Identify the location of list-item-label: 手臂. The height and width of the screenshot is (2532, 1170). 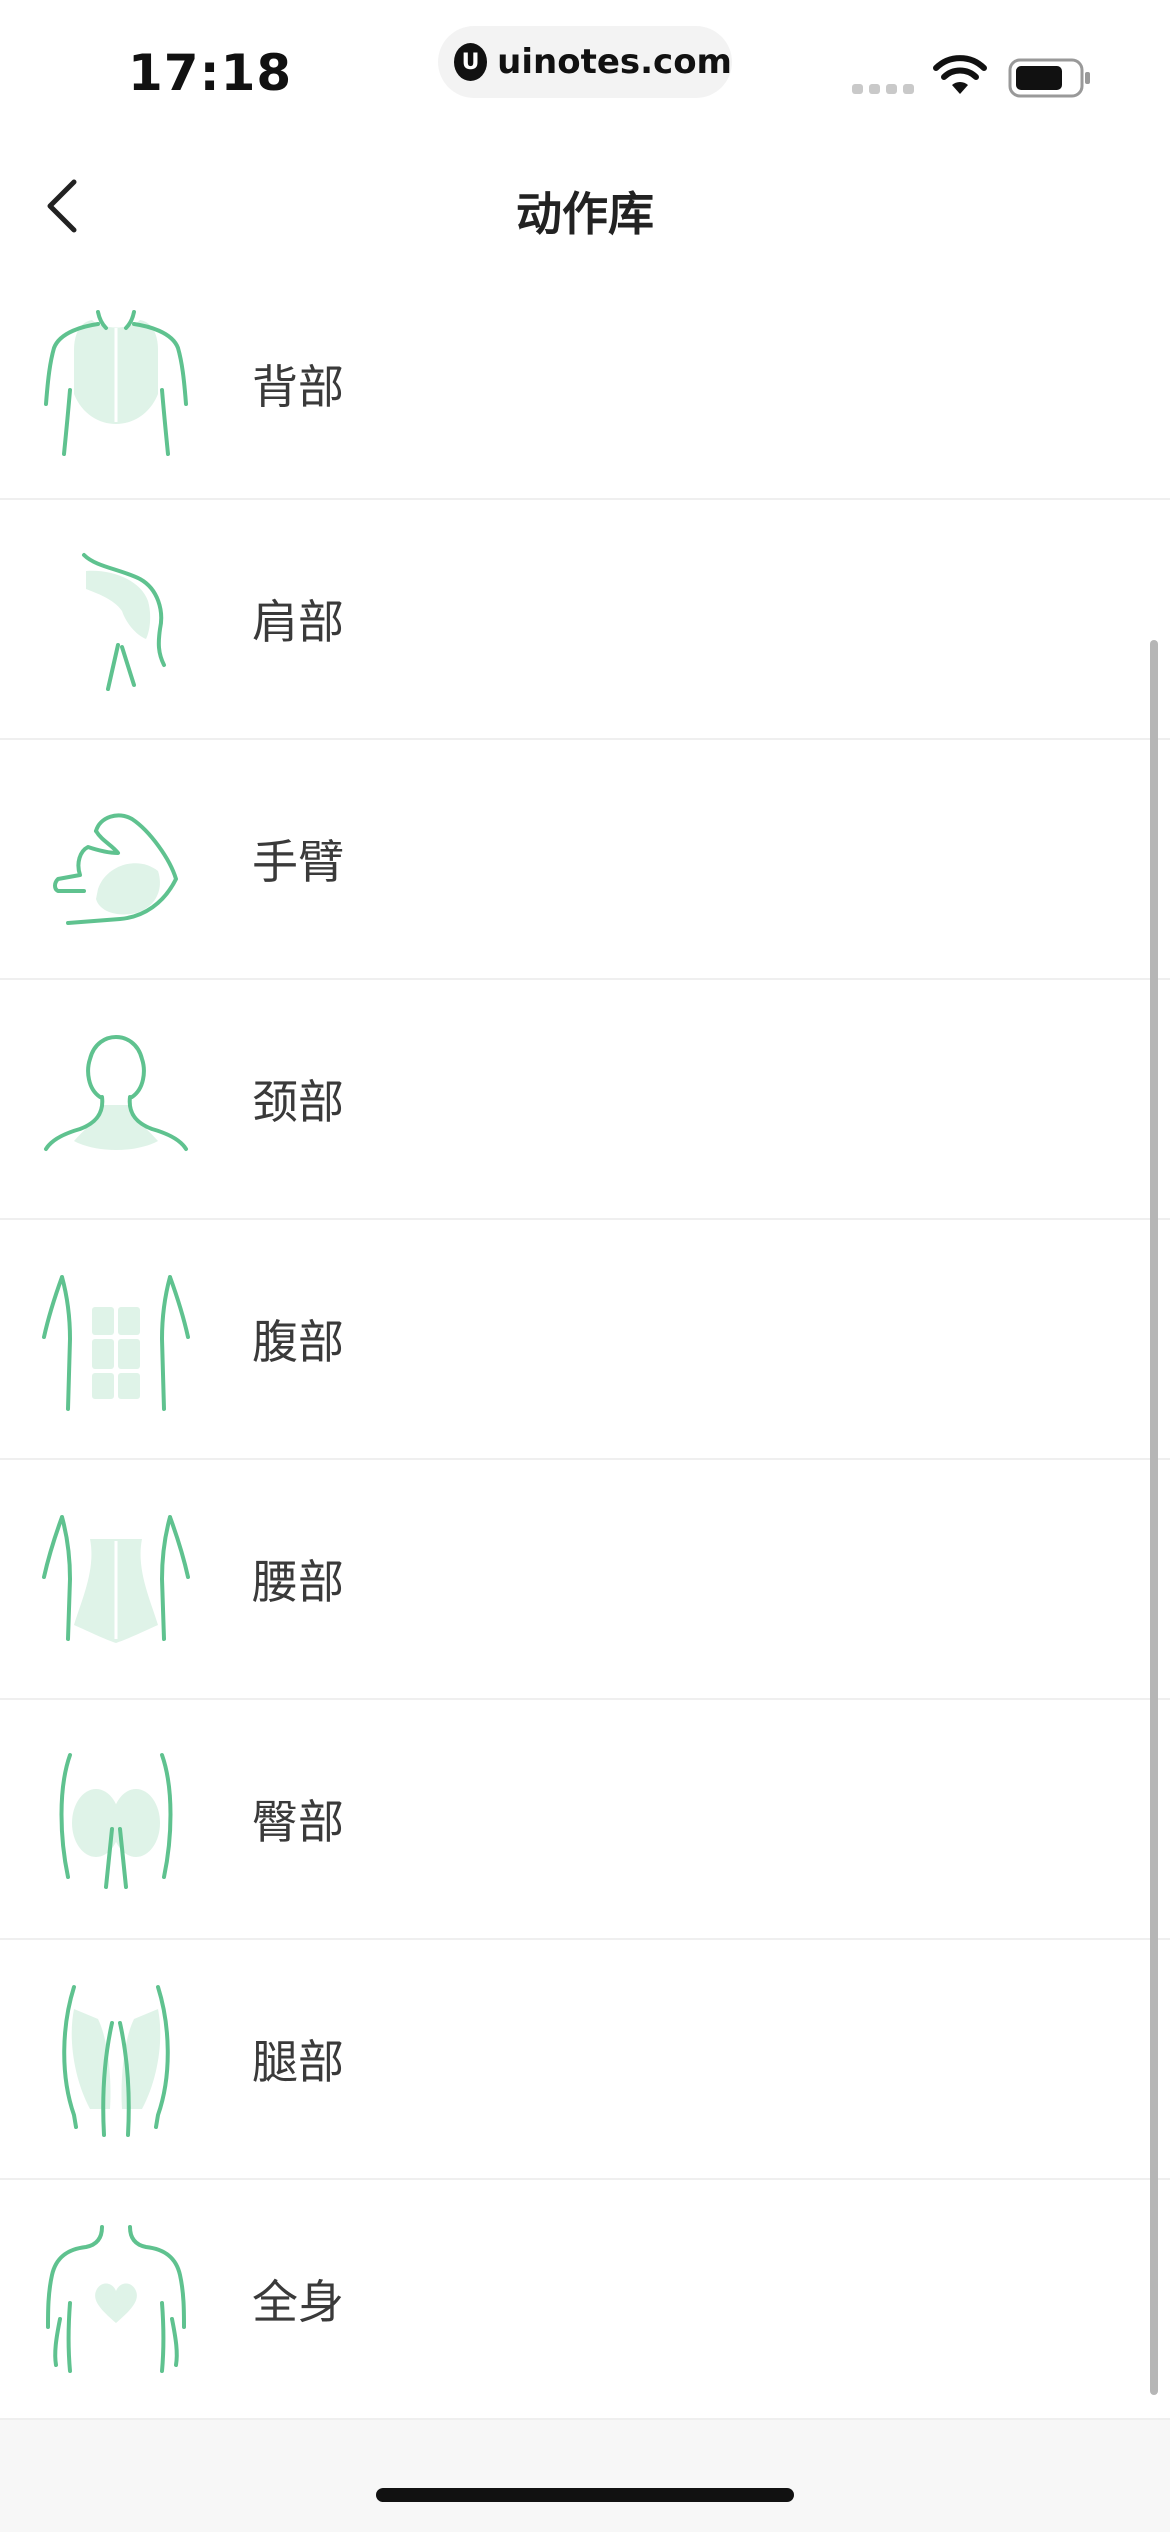
(298, 862).